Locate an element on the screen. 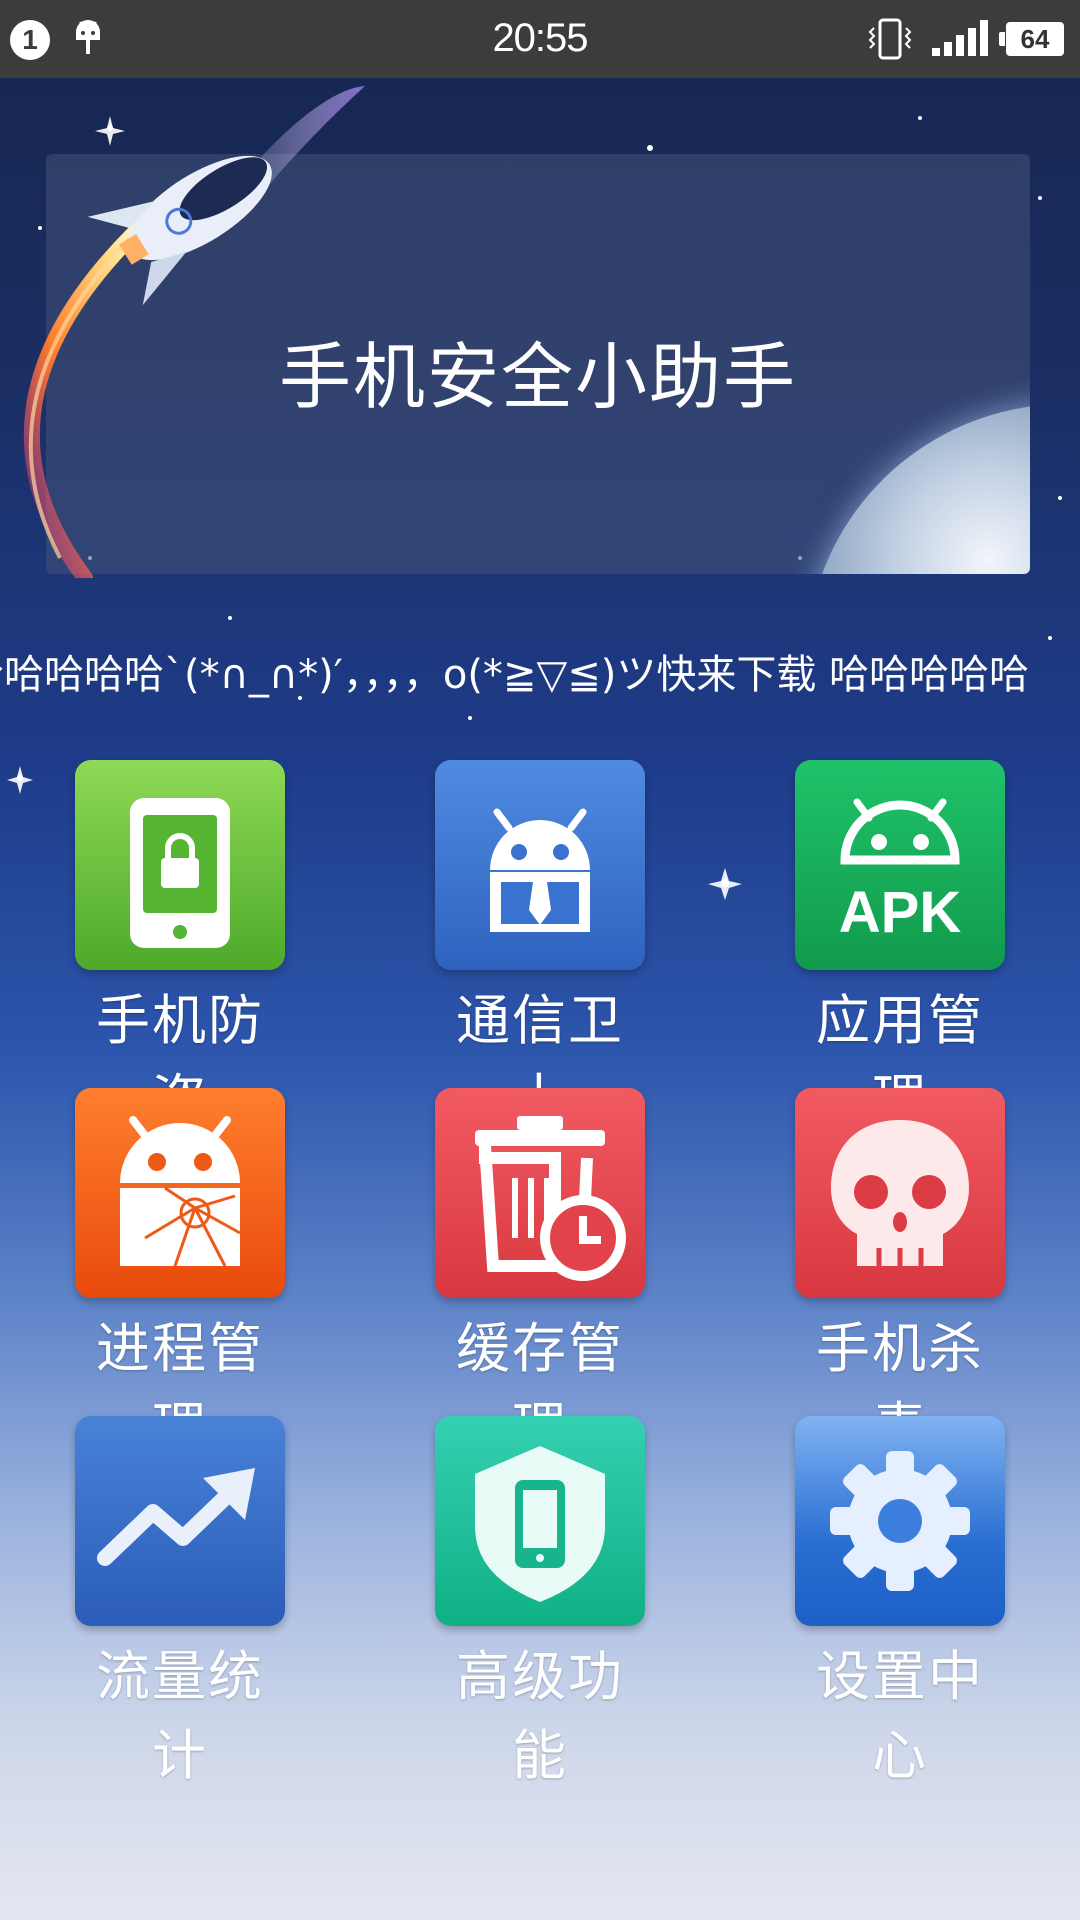 The width and height of the screenshot is (1080, 1920). shield-phone-icon is located at coordinates (540, 1521).